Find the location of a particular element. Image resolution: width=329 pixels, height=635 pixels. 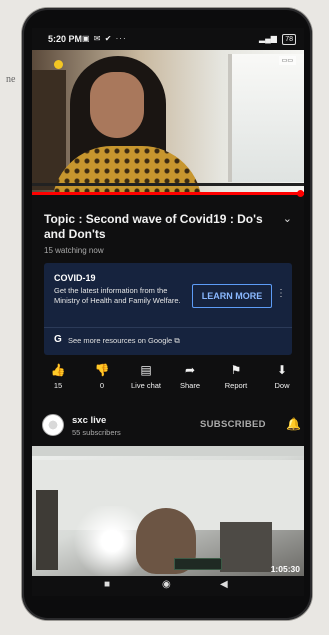

download-button: ⬇ Dow is located at coordinates (282, 376).